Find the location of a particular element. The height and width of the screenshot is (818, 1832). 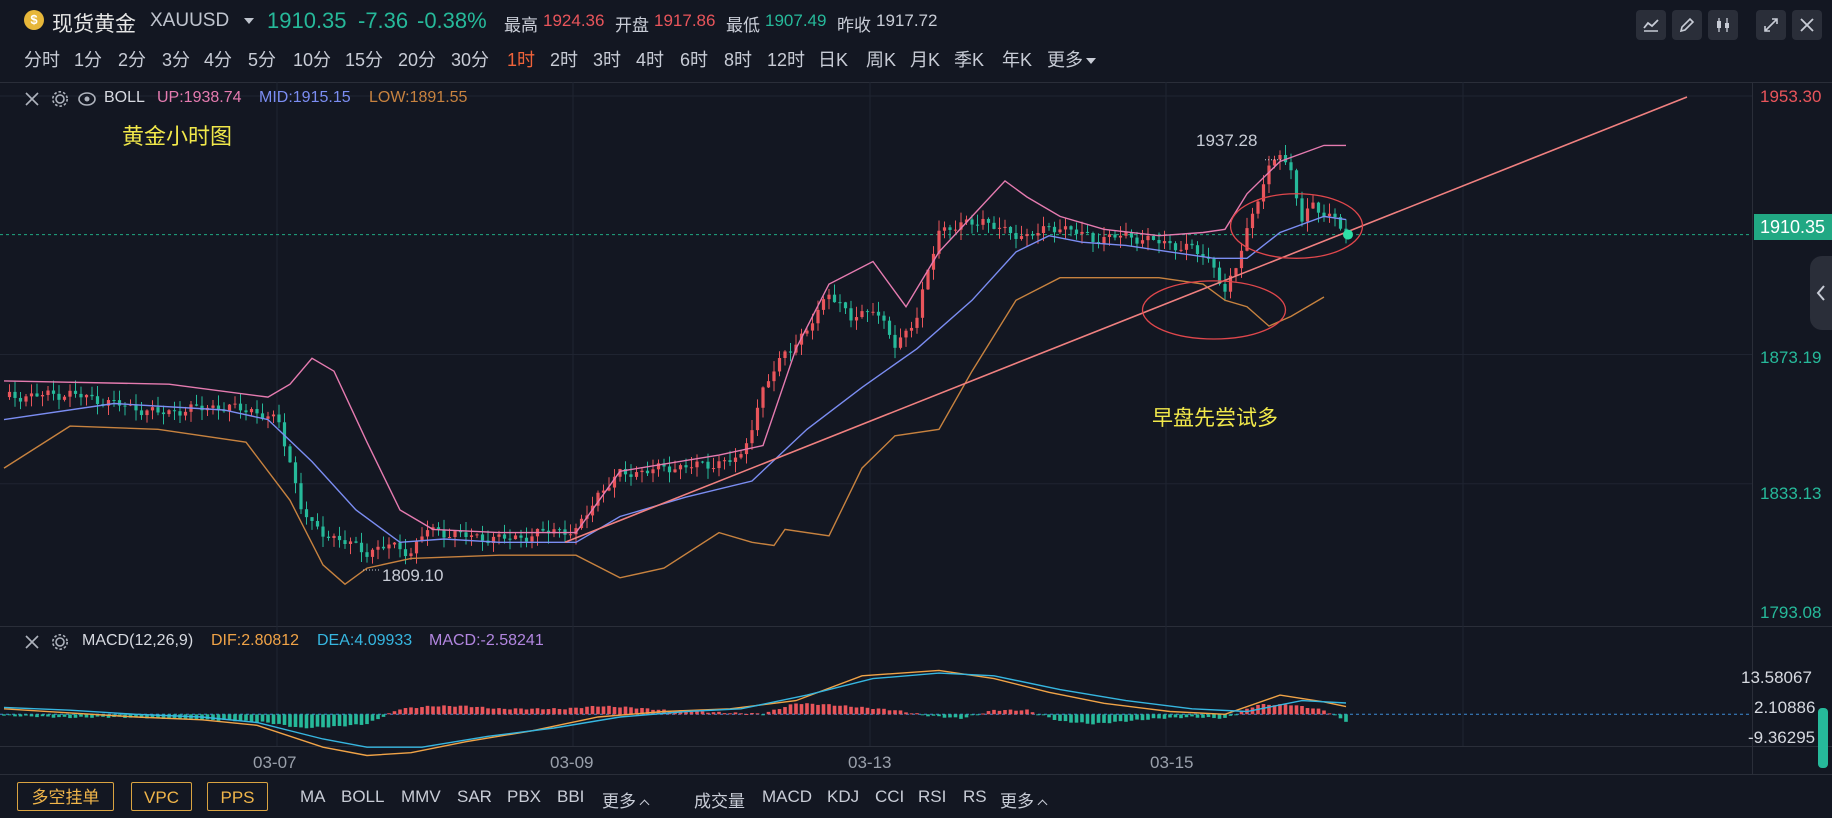

sub-indicator-4: RSI is located at coordinates (932, 797).